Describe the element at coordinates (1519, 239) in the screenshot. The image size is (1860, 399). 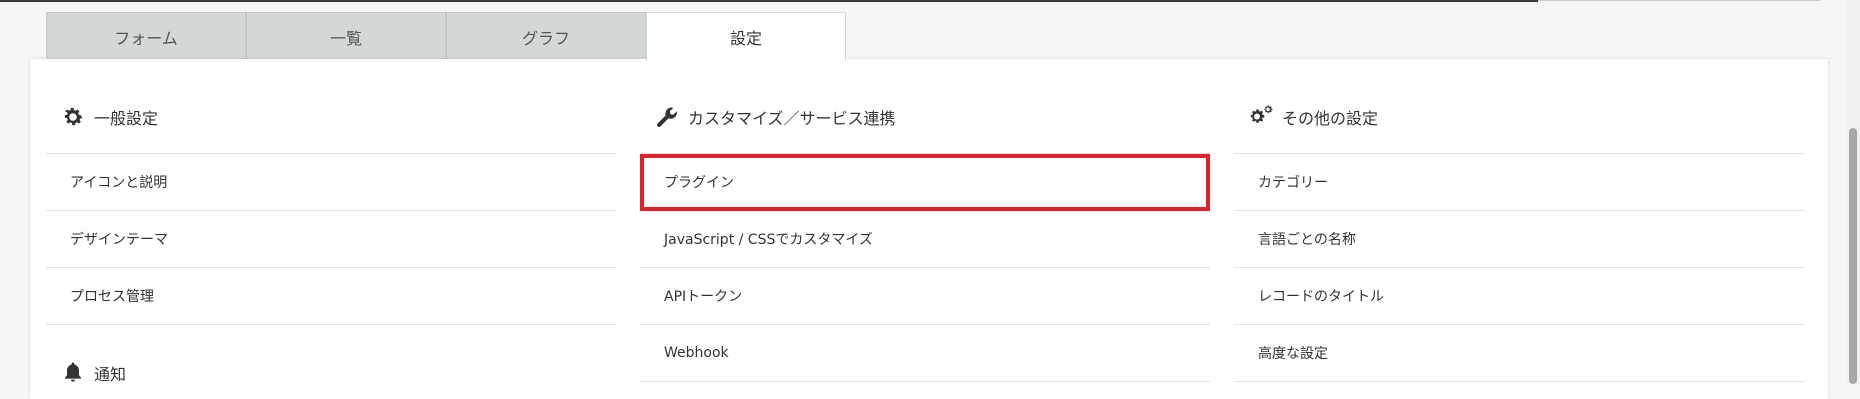
I see `menu-item-localized-names: 言語ごとの名称` at that location.